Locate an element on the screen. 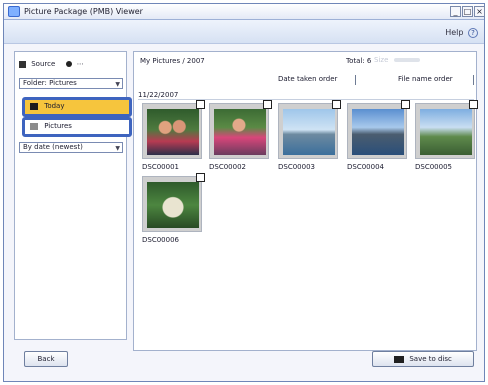 The width and height of the screenshot is (488, 385). help-icon: ? is located at coordinates (473, 33).